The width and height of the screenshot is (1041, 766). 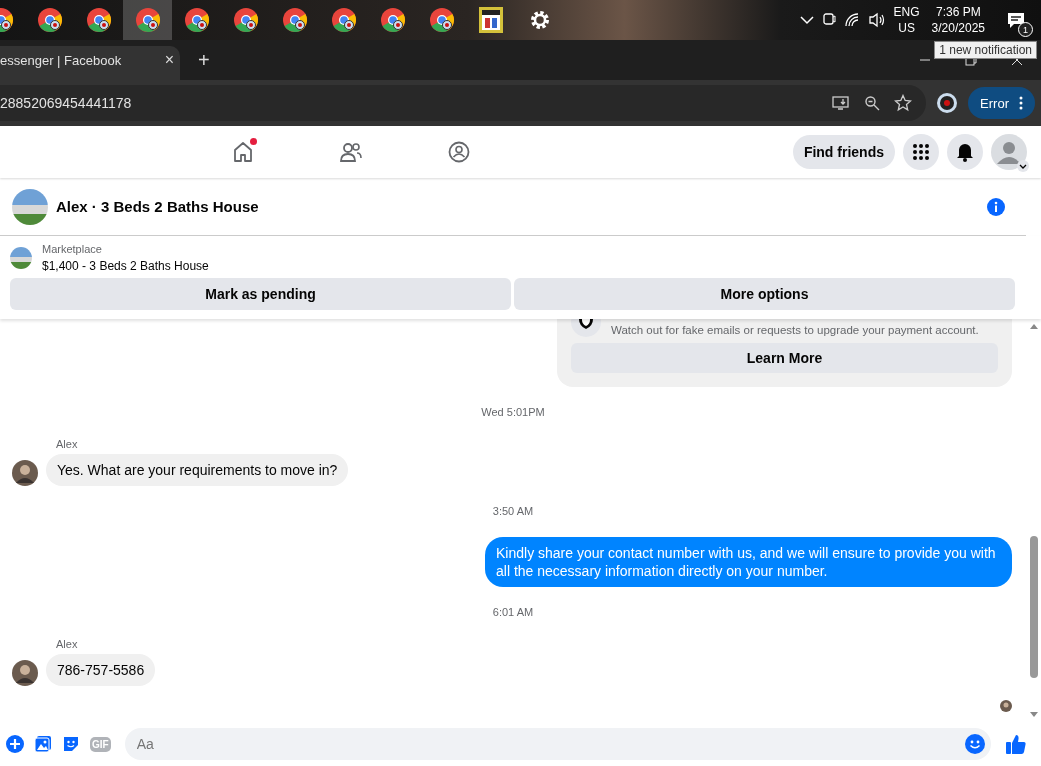 I want to click on conversation-title: Alex · 3 Beds 2 Baths House, so click(x=517, y=206).